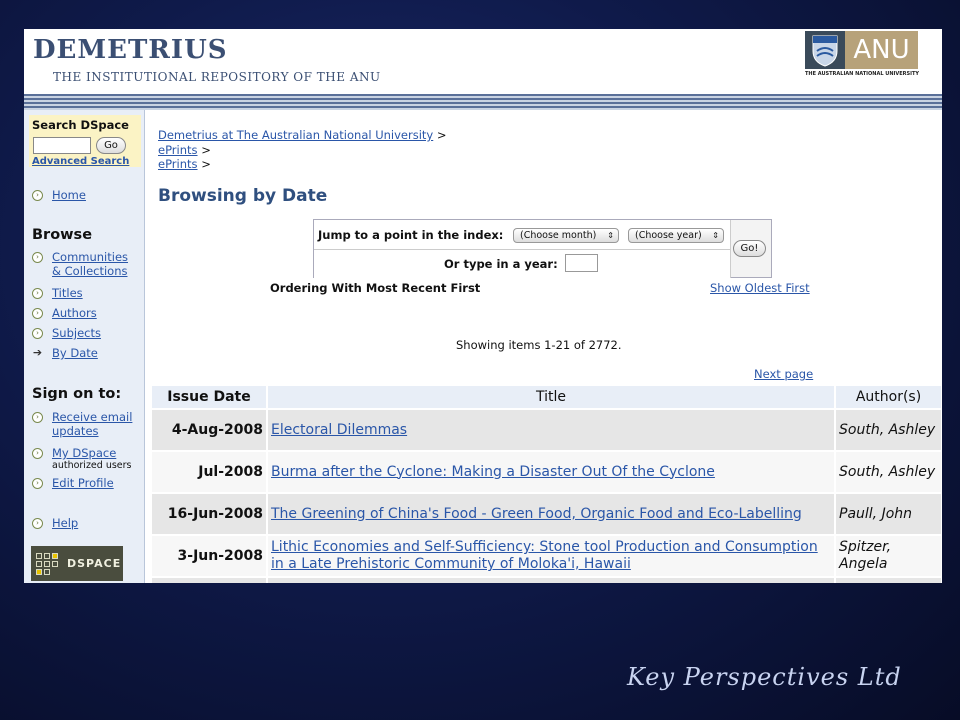 The image size is (960, 720). What do you see at coordinates (581, 263) in the screenshot?
I see `year-input` at bounding box center [581, 263].